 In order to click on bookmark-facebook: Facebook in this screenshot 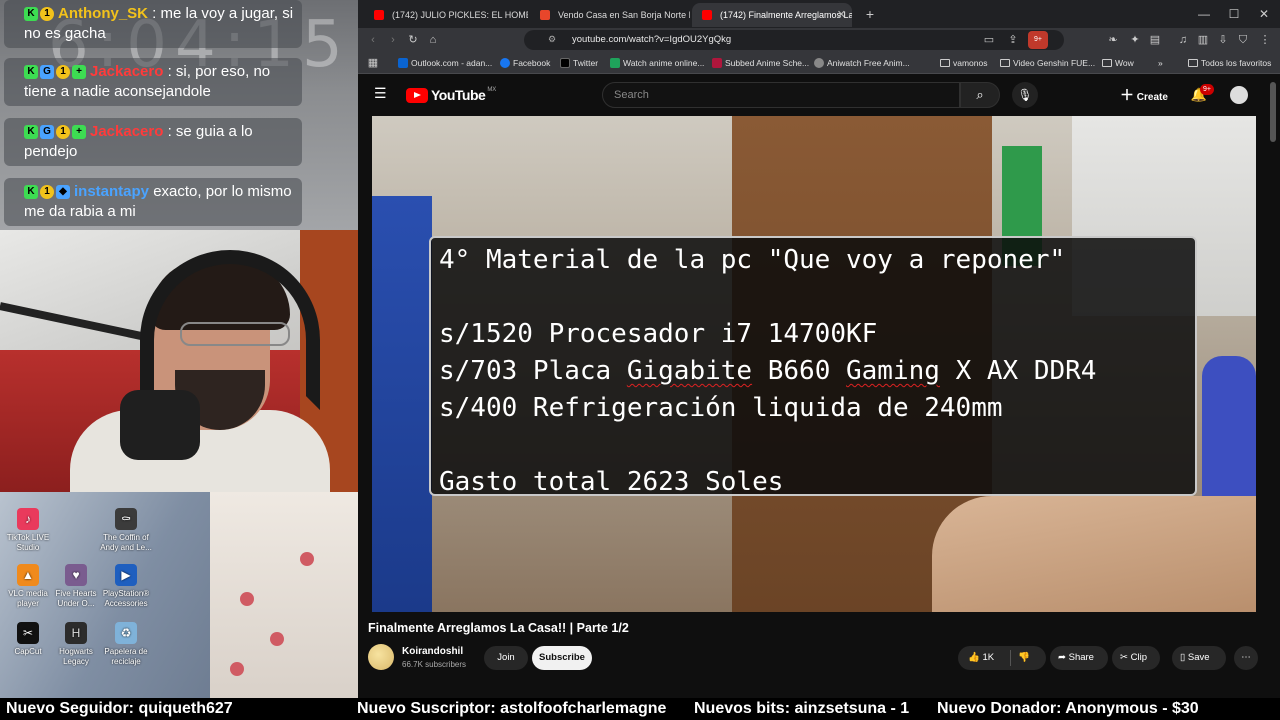, I will do `click(525, 63)`.